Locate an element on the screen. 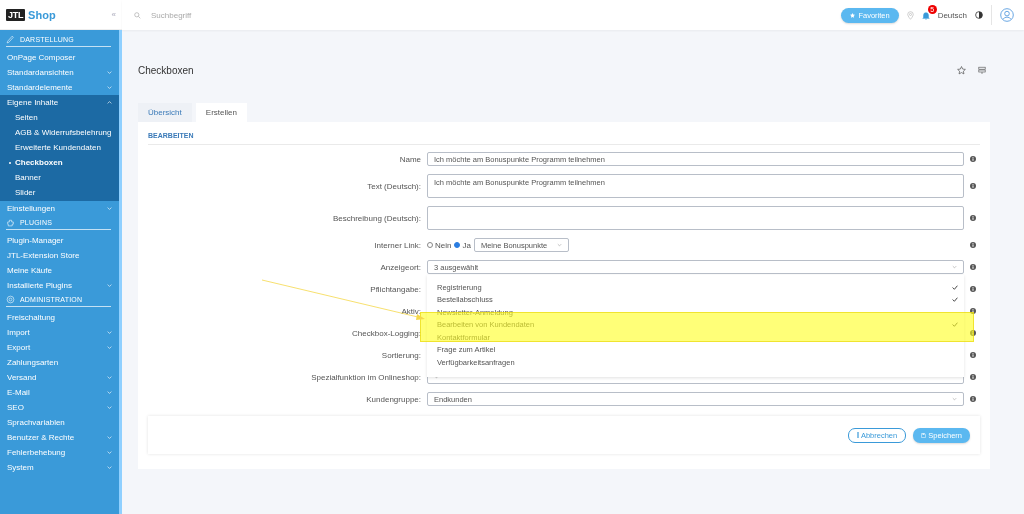  sidebar-item: Export is located at coordinates (59, 347).